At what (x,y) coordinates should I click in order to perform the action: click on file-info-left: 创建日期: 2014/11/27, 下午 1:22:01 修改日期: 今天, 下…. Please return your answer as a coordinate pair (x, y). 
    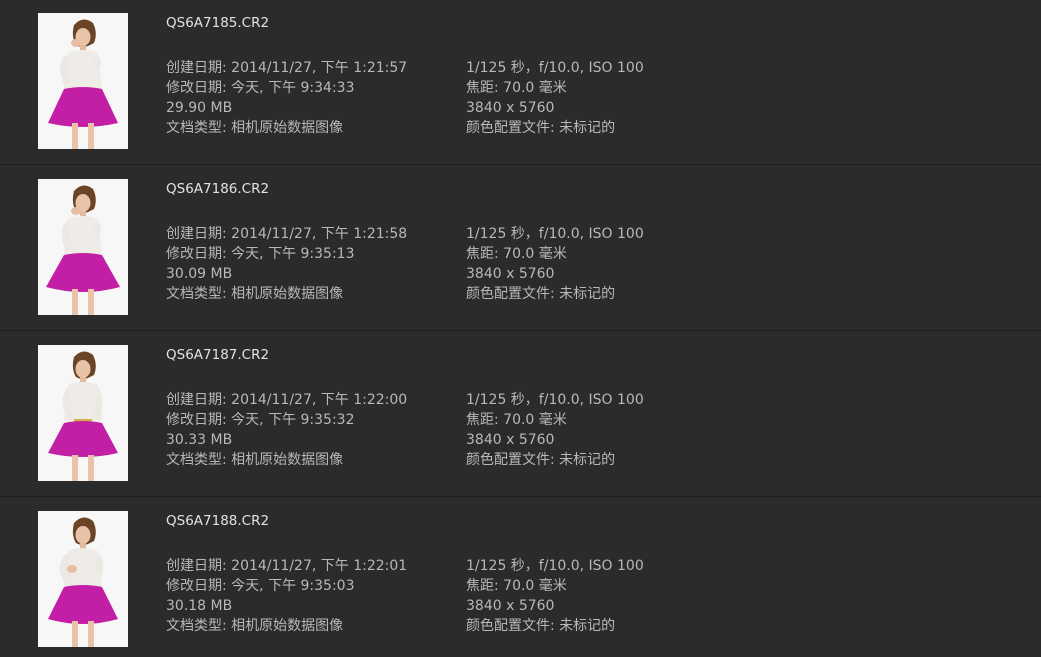
    Looking at the image, I should click on (286, 596).